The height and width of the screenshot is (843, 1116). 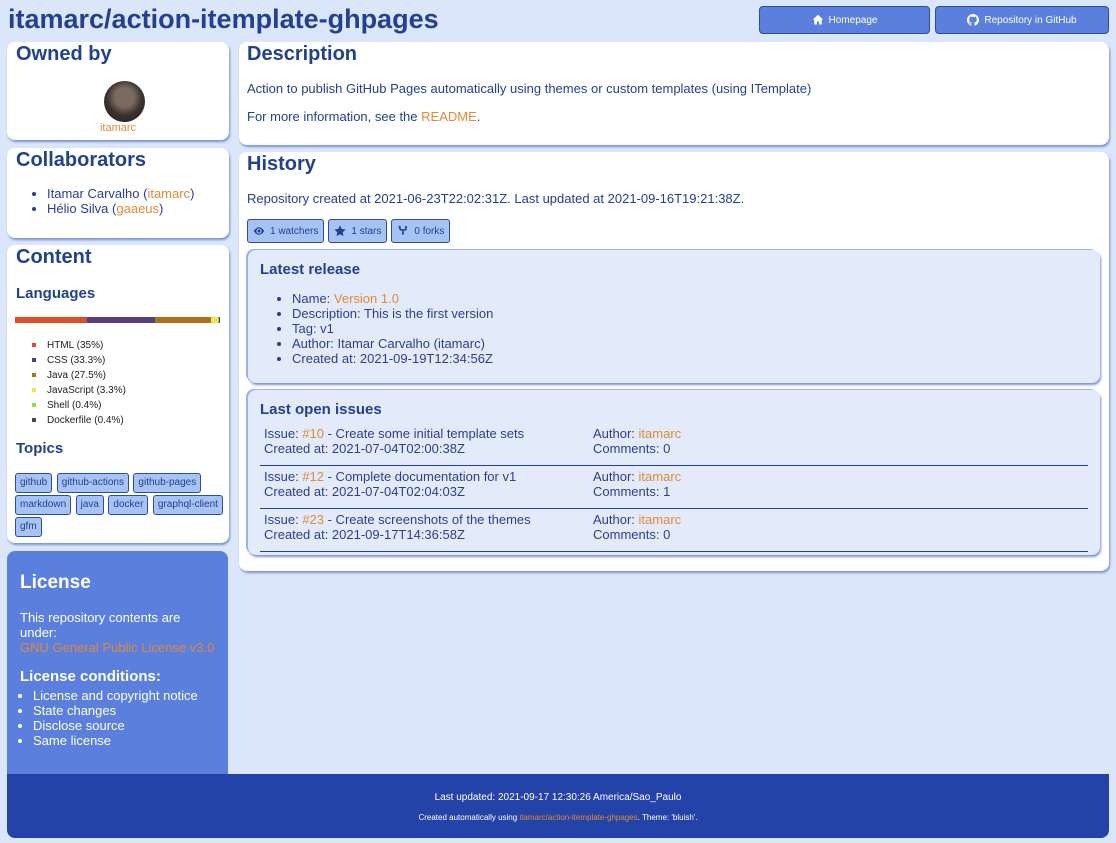 What do you see at coordinates (424, 433) in the screenshot?
I see `issue-title: - Create some initial template sets` at bounding box center [424, 433].